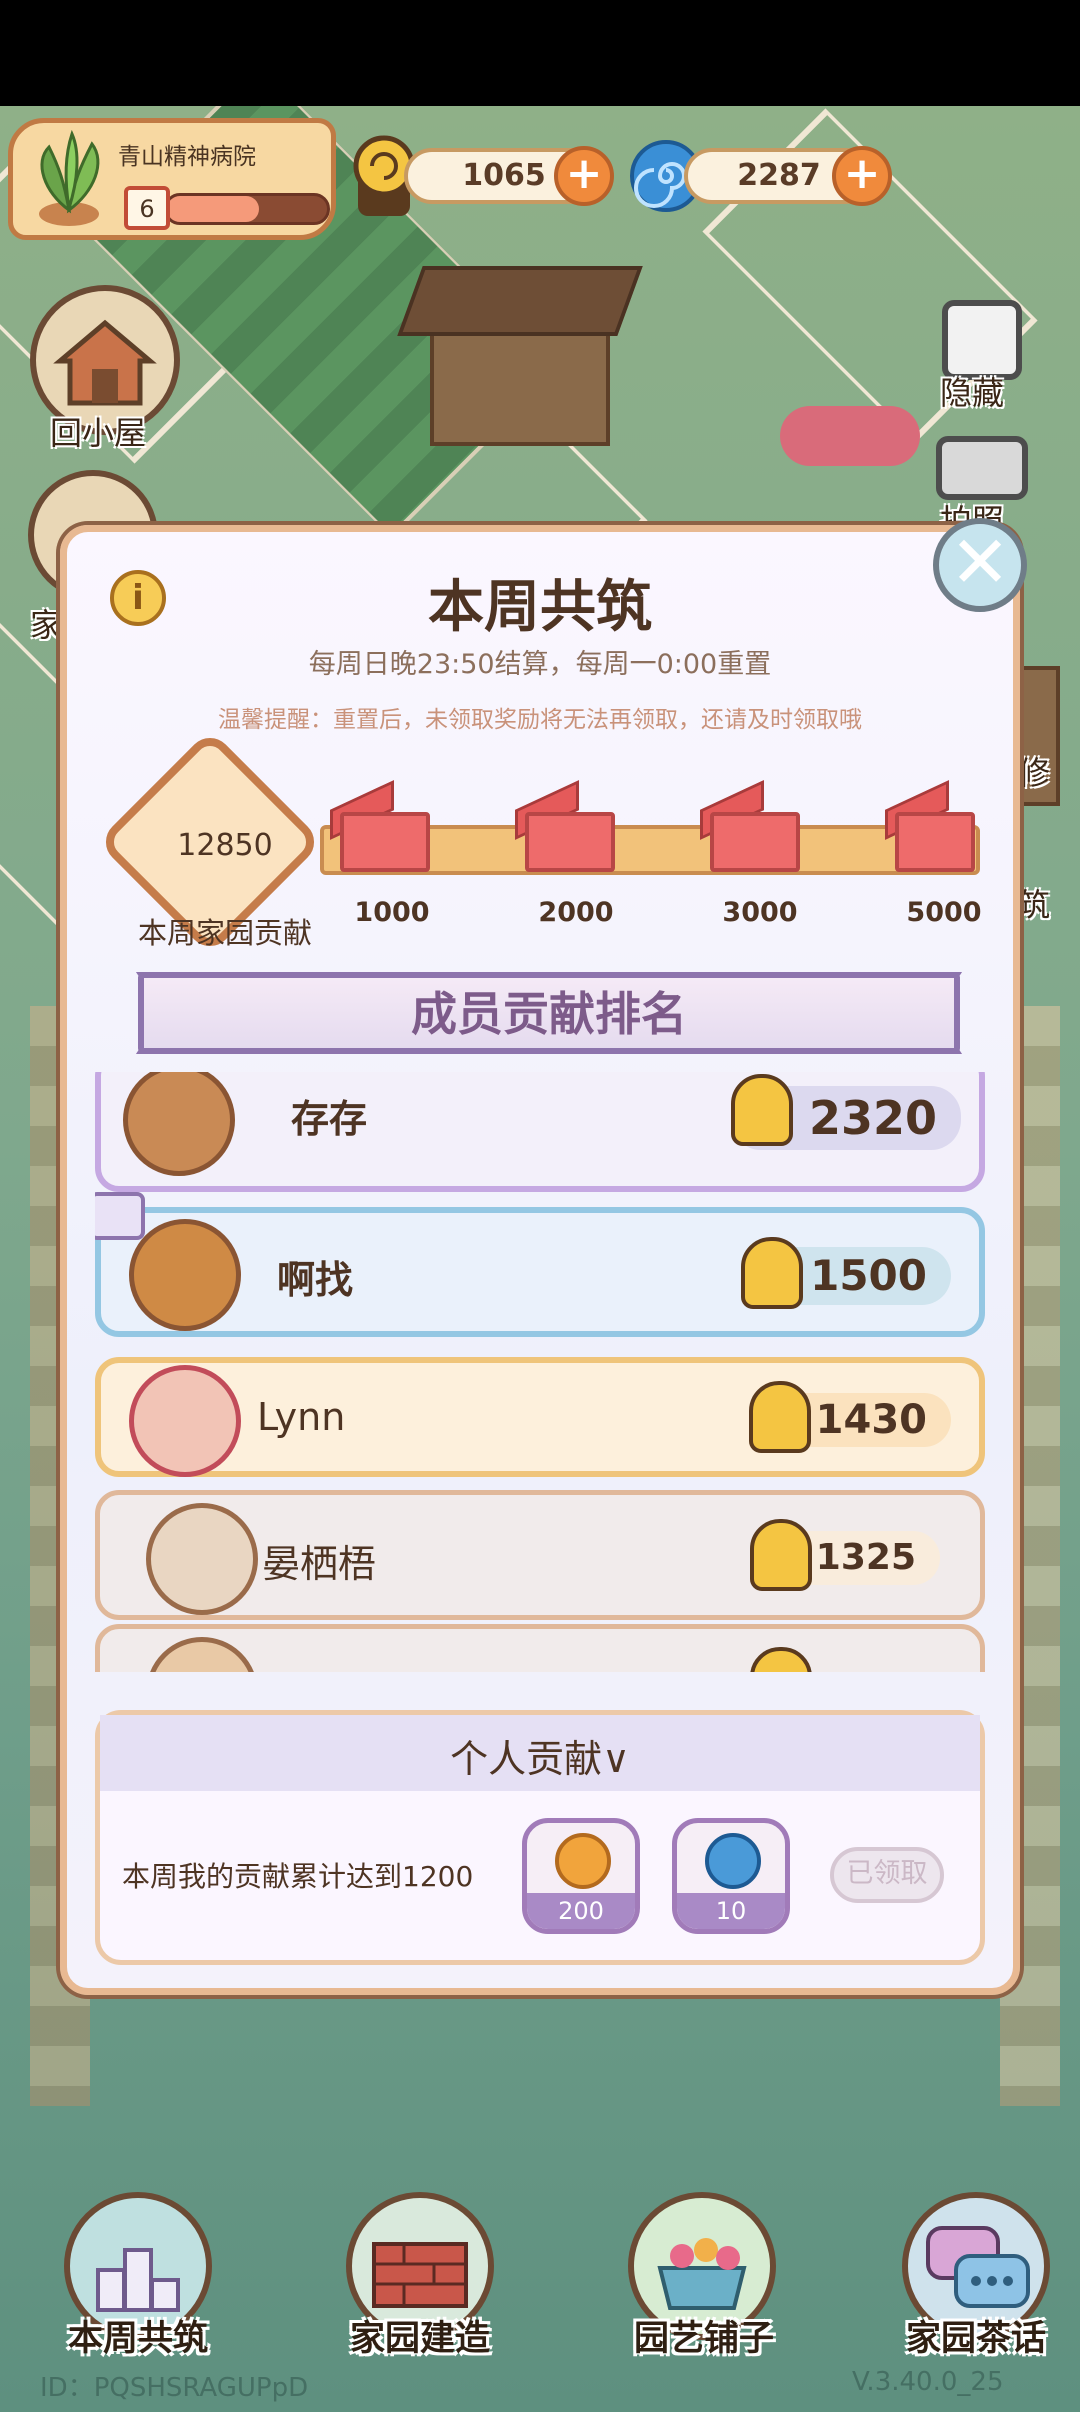  I want to click on build-label: 筑, so click(1034, 905).